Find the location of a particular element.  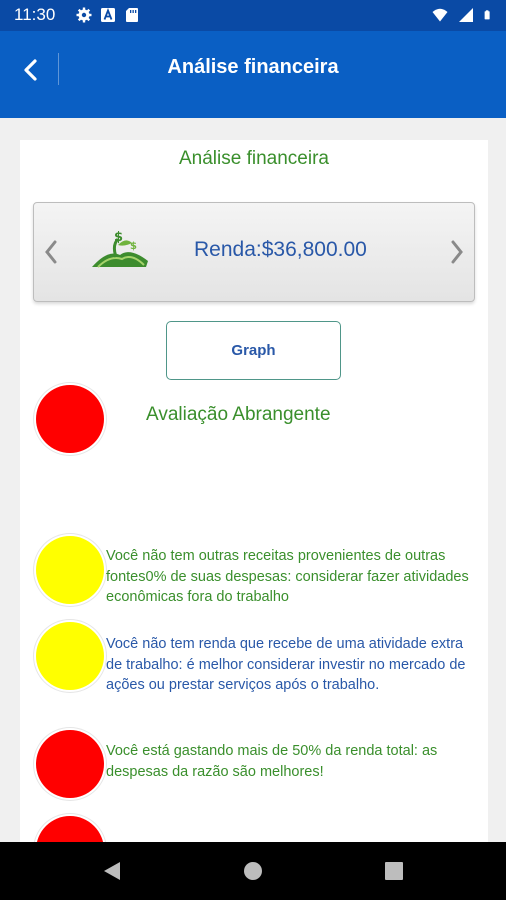

sd-card-icon is located at coordinates (132, 15).